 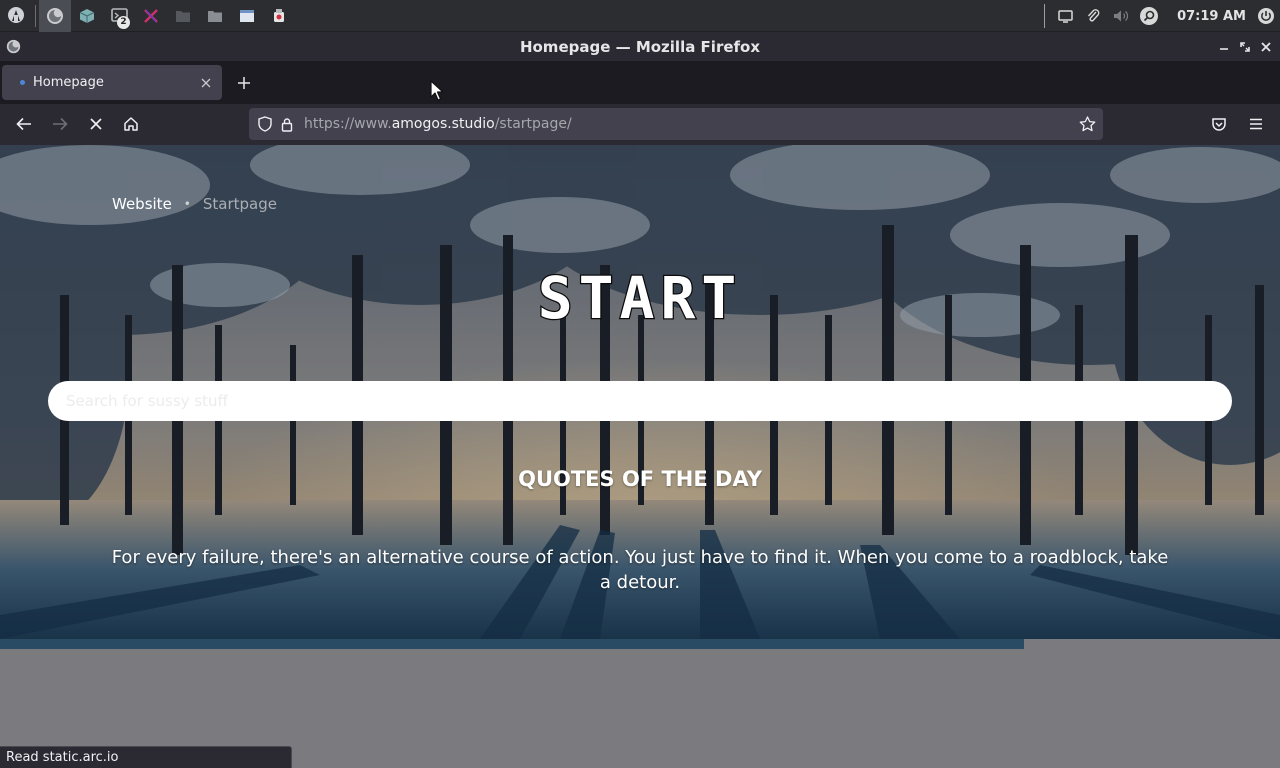 What do you see at coordinates (1121, 16) in the screenshot?
I see `volume-icon` at bounding box center [1121, 16].